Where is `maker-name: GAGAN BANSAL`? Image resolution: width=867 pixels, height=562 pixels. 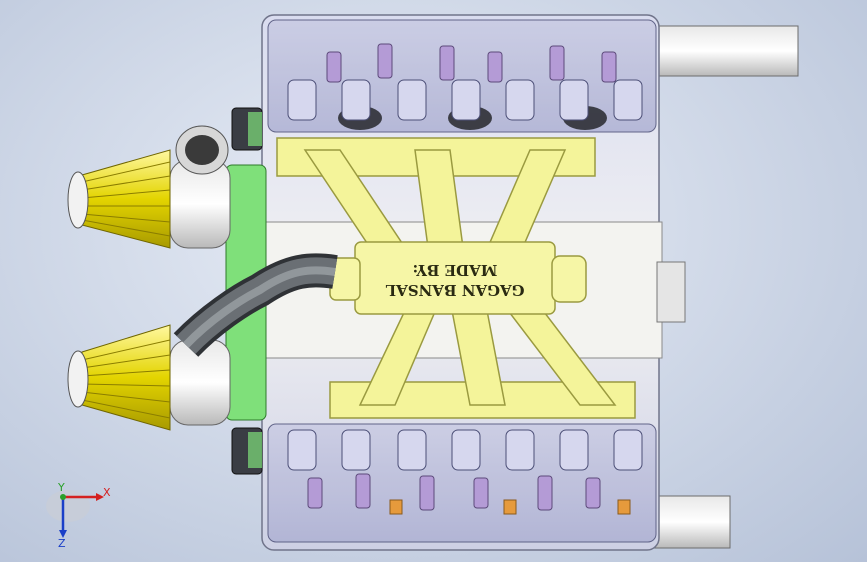 maker-name: GAGAN BANSAL is located at coordinates (454, 290).